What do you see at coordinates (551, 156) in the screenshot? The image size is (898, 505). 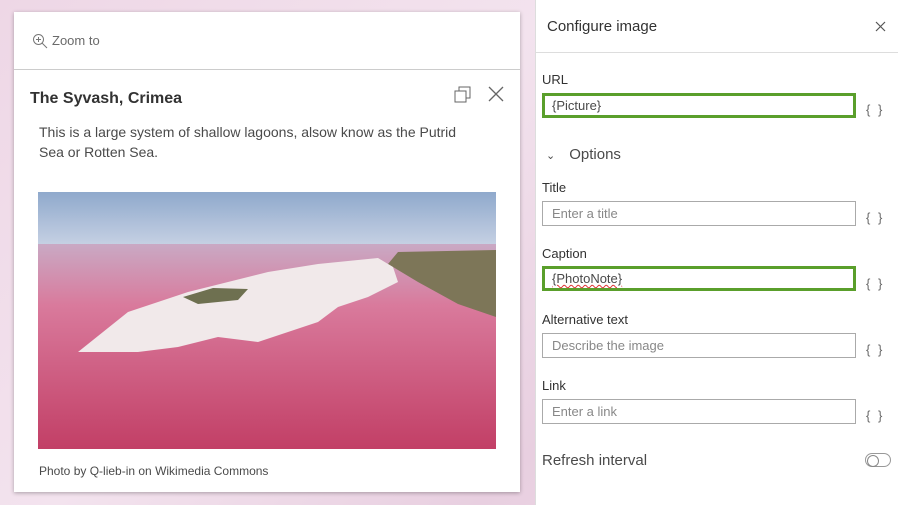 I see `chevron-down-icon: ⌄` at bounding box center [551, 156].